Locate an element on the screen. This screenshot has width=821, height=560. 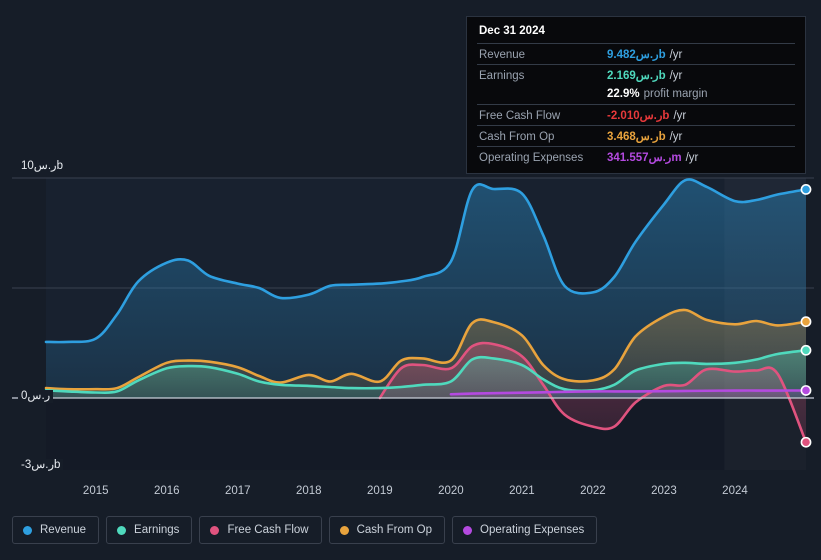
tooltip-row-label: Earnings is located at coordinates (502, 76).